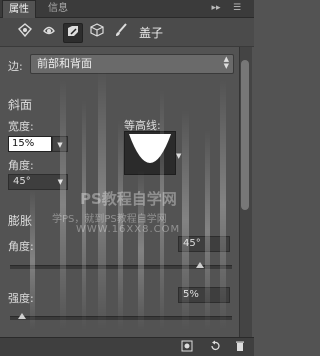 The height and width of the screenshot is (356, 320). Describe the element at coordinates (19, 9) in the screenshot. I see `tab-properties: 属性` at that location.